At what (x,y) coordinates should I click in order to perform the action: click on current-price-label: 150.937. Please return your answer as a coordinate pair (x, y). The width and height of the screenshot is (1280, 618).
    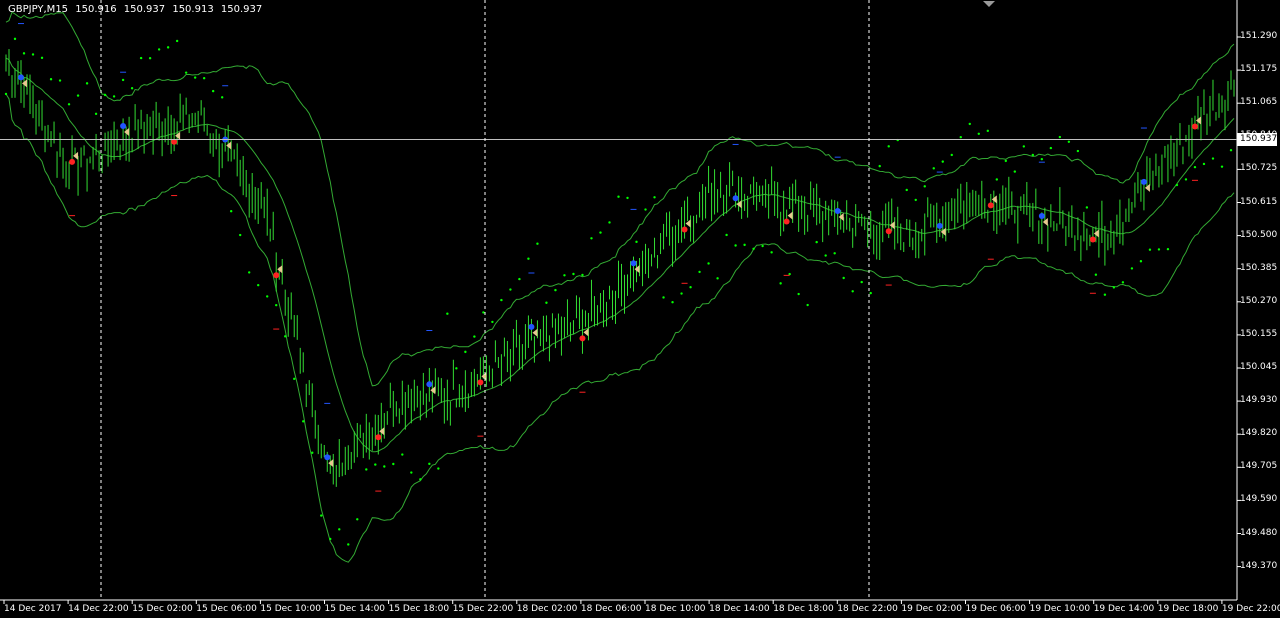
    Looking at the image, I should click on (1257, 139).